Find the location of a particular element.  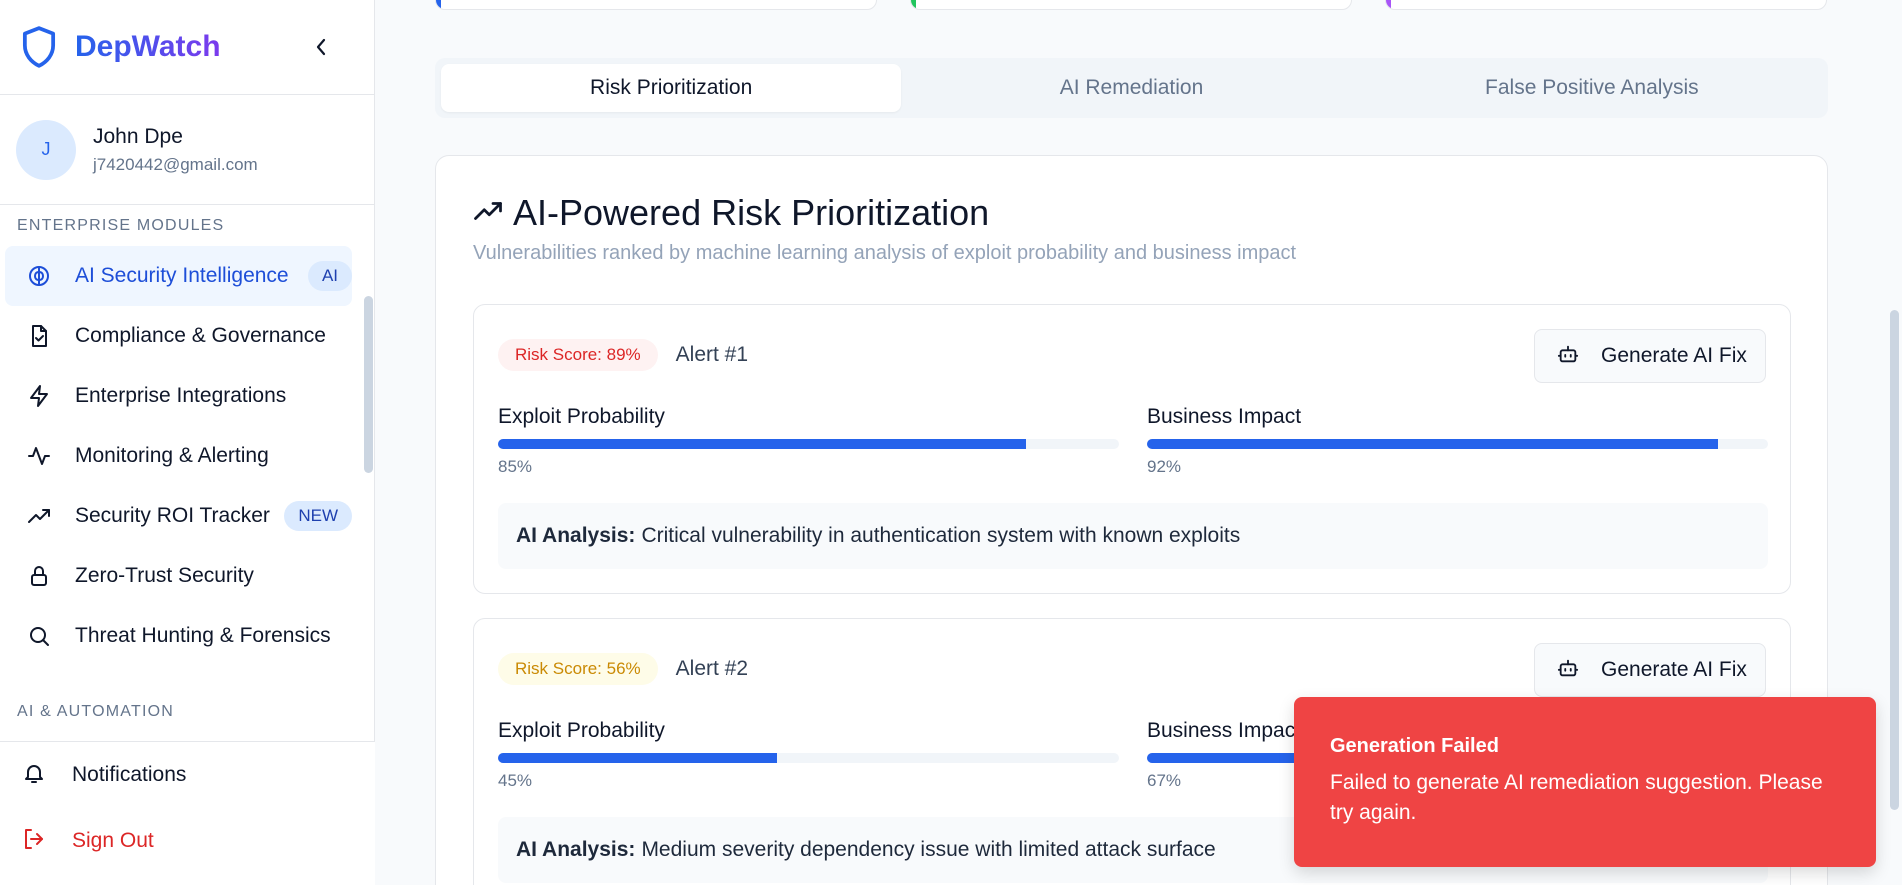

brand-header: DepWatch is located at coordinates (187, 47).